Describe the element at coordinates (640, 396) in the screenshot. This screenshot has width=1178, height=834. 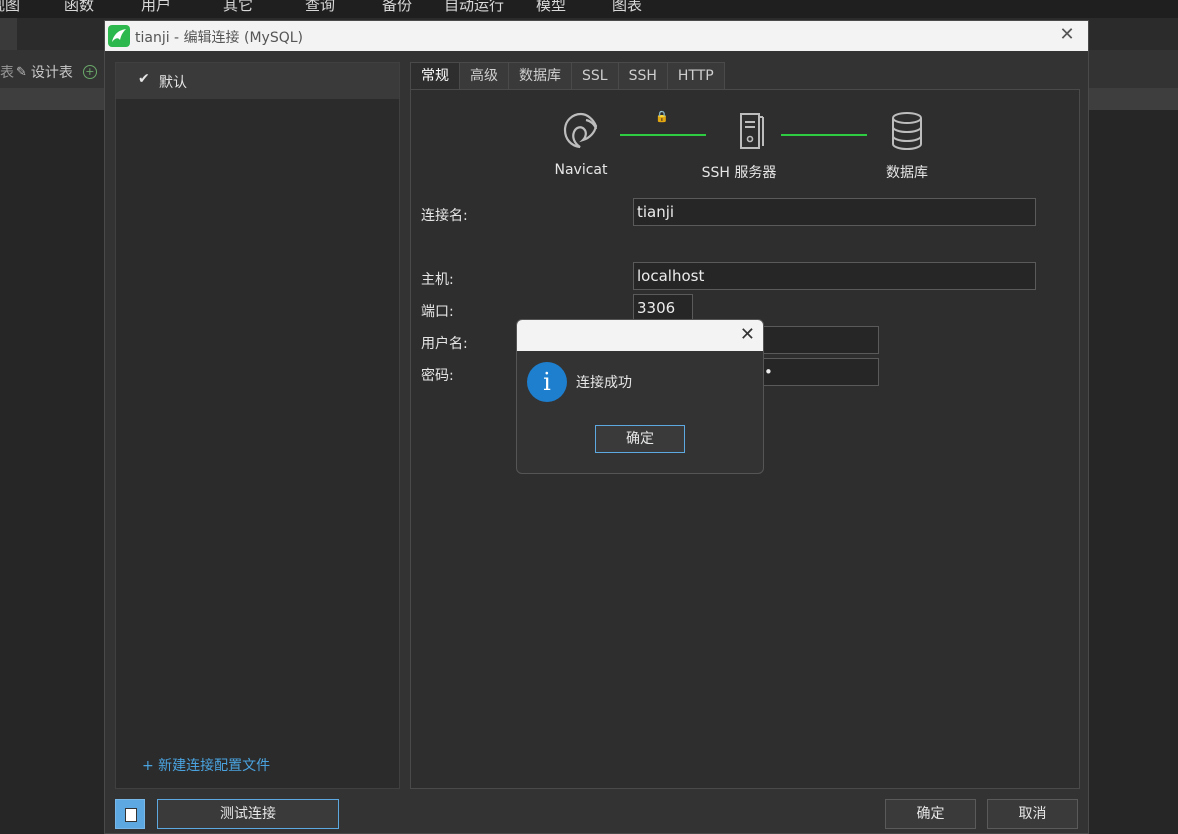
I see `connection-success-message-box: ✕ i 连接成功 确定` at that location.